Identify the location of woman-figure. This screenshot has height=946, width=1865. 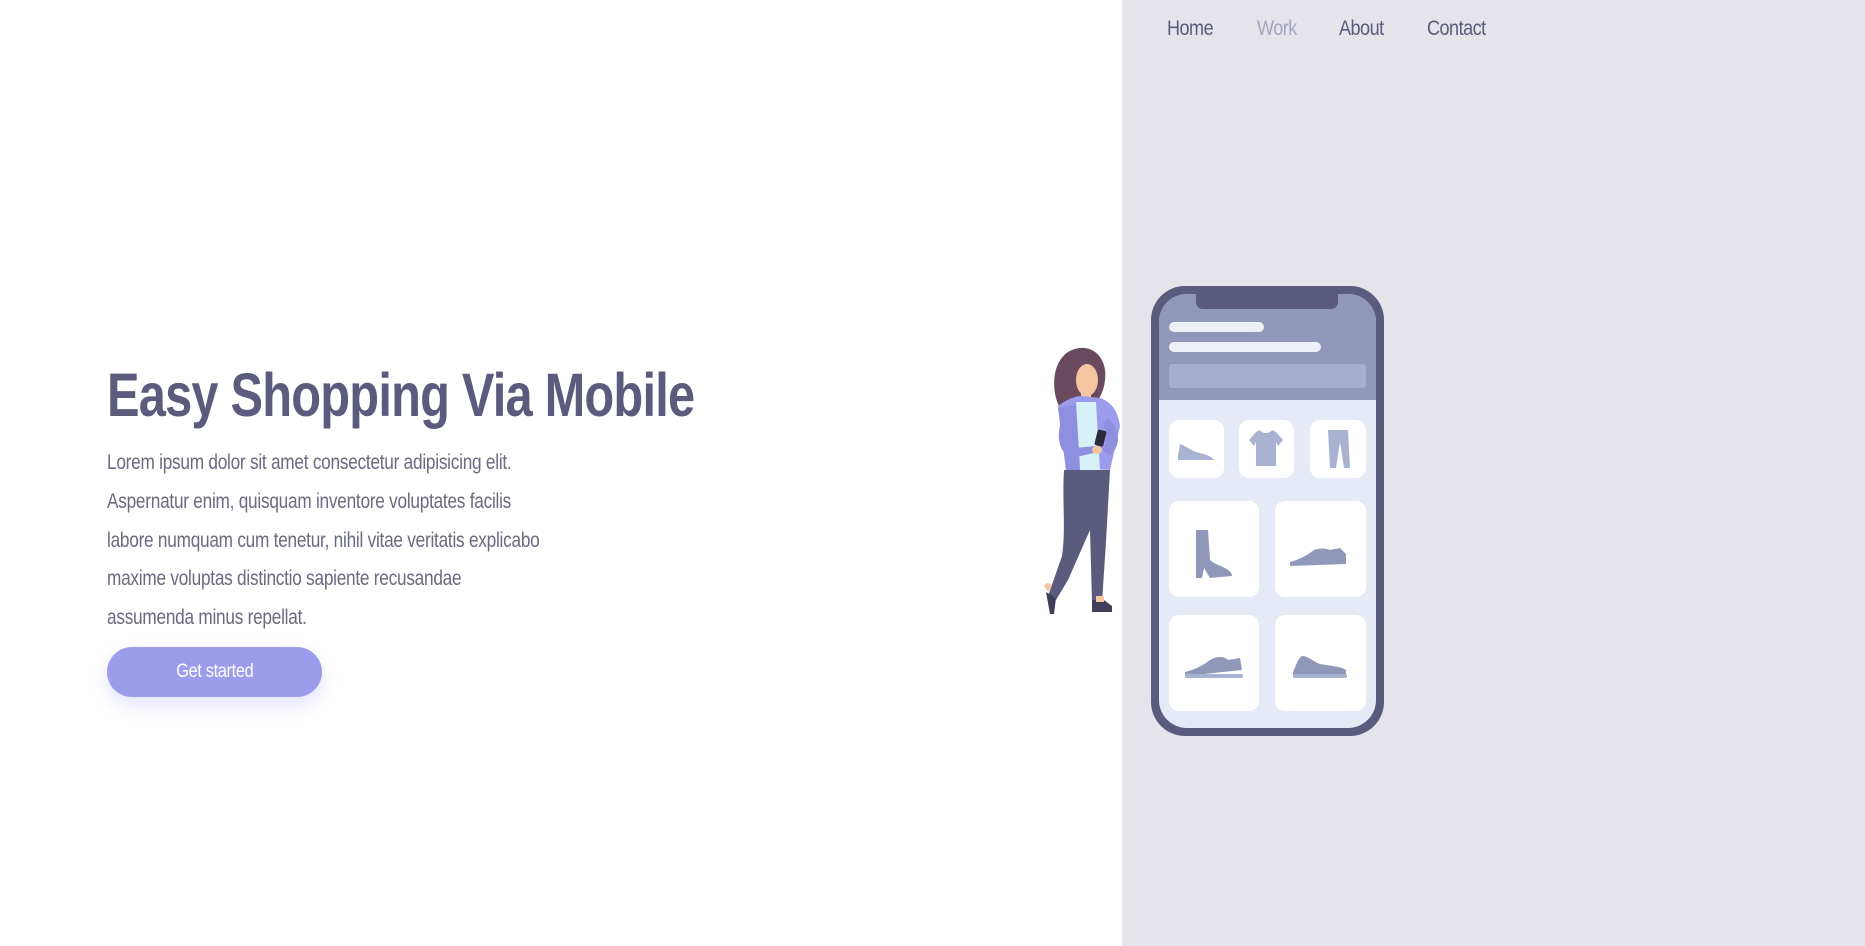
(1082, 480).